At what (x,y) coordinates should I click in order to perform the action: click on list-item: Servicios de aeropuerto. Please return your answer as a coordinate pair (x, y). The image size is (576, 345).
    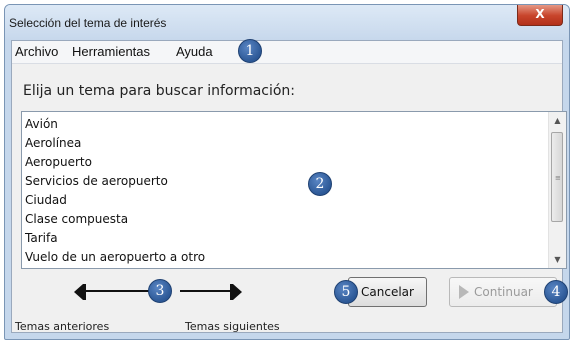
    Looking at the image, I should click on (285, 181).